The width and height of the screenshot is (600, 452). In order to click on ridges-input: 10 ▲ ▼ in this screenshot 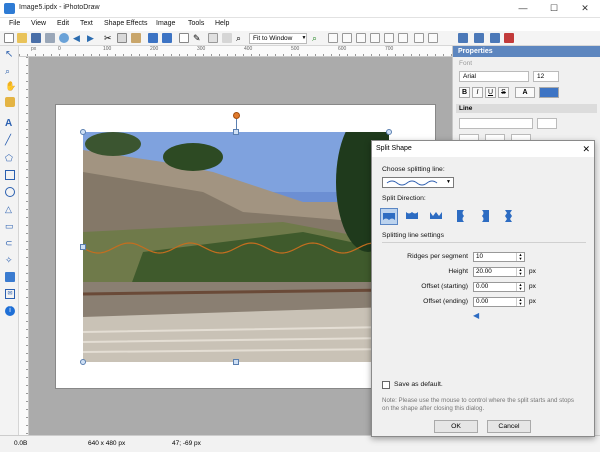, I will do `click(499, 257)`.